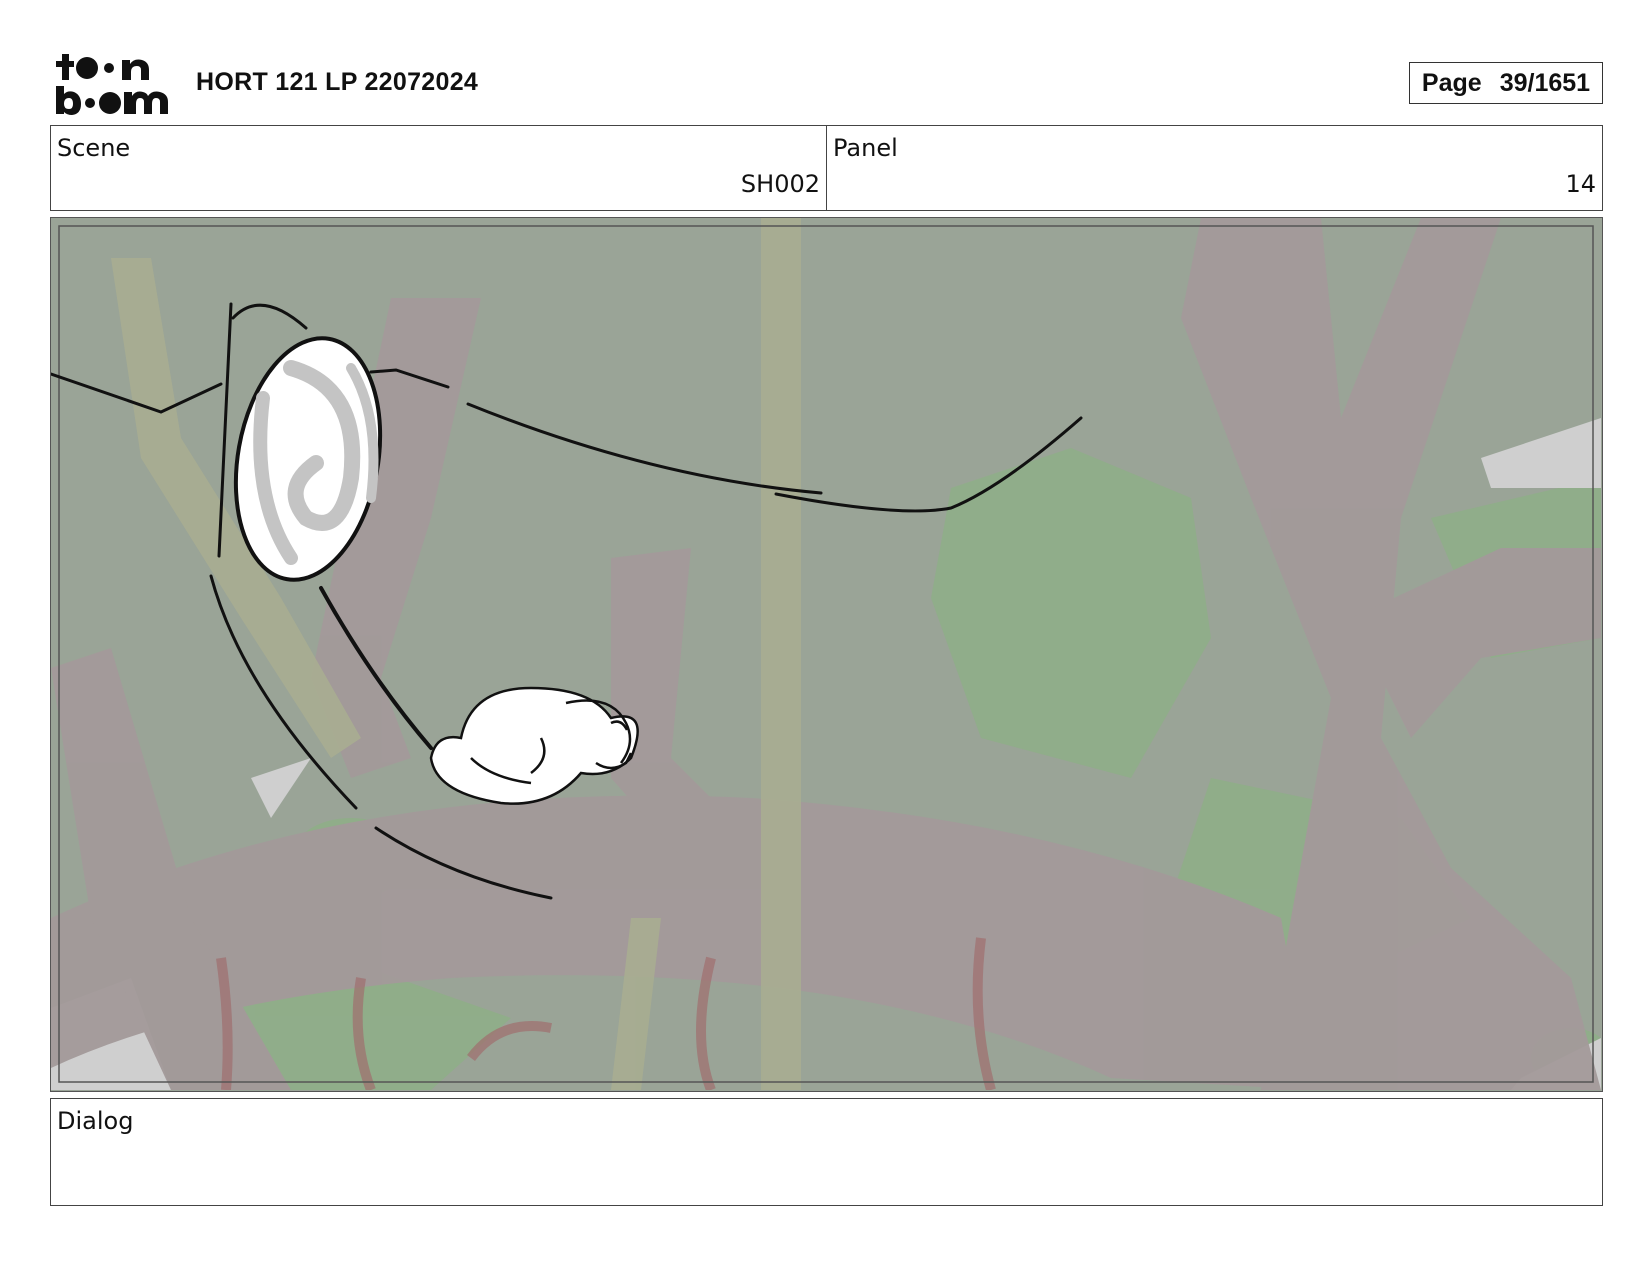 The width and height of the screenshot is (1650, 1275). What do you see at coordinates (438, 168) in the screenshot?
I see `scene-cell: Scene SH002` at bounding box center [438, 168].